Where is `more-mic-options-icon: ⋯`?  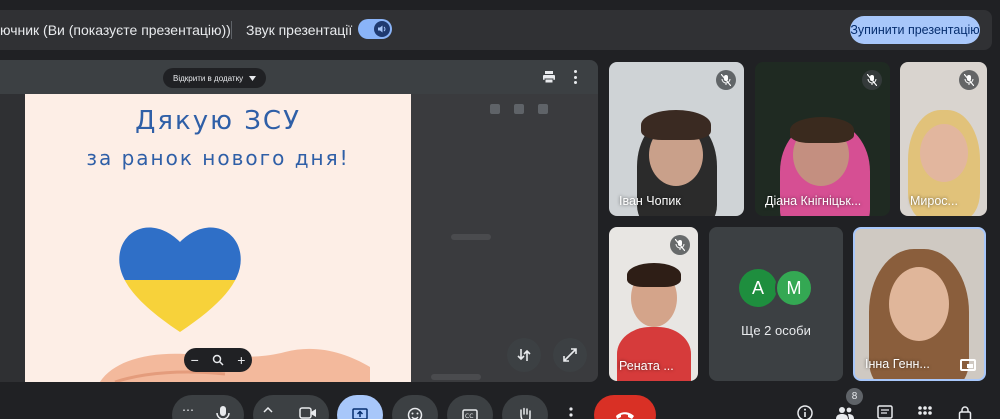
more-mic-options-icon: ⋯ is located at coordinates (188, 410).